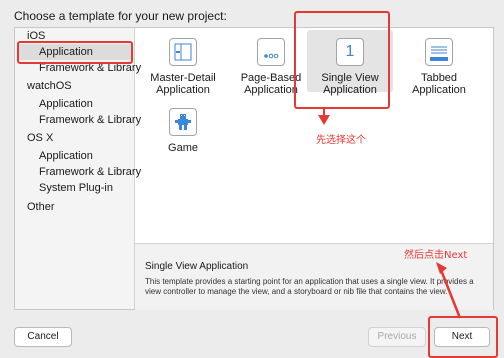 This screenshot has height=358, width=504. Describe the element at coordinates (183, 52) in the screenshot. I see `master-detail-icon` at that location.